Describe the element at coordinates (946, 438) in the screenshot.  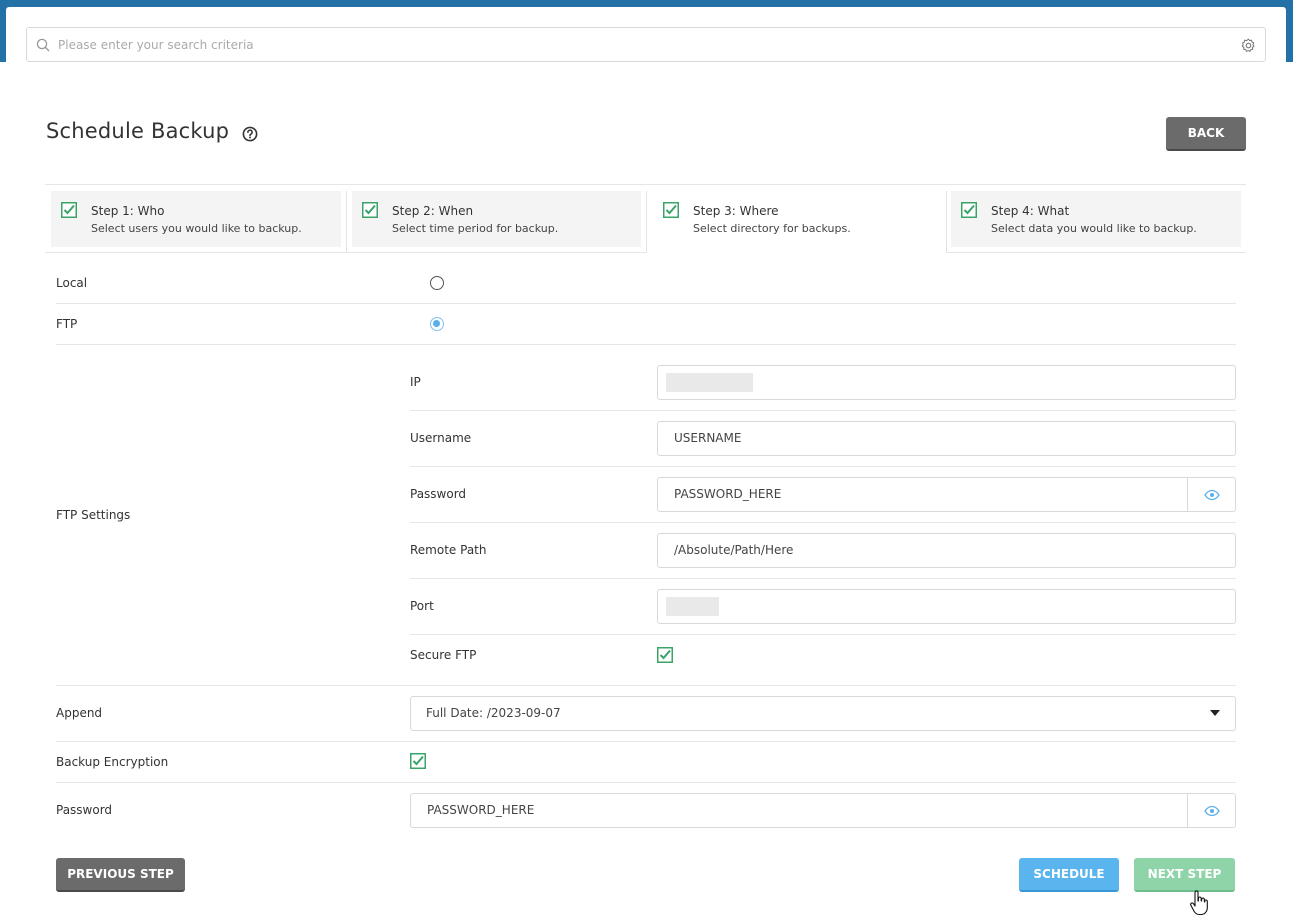
I see `username-field: USERNAME` at that location.